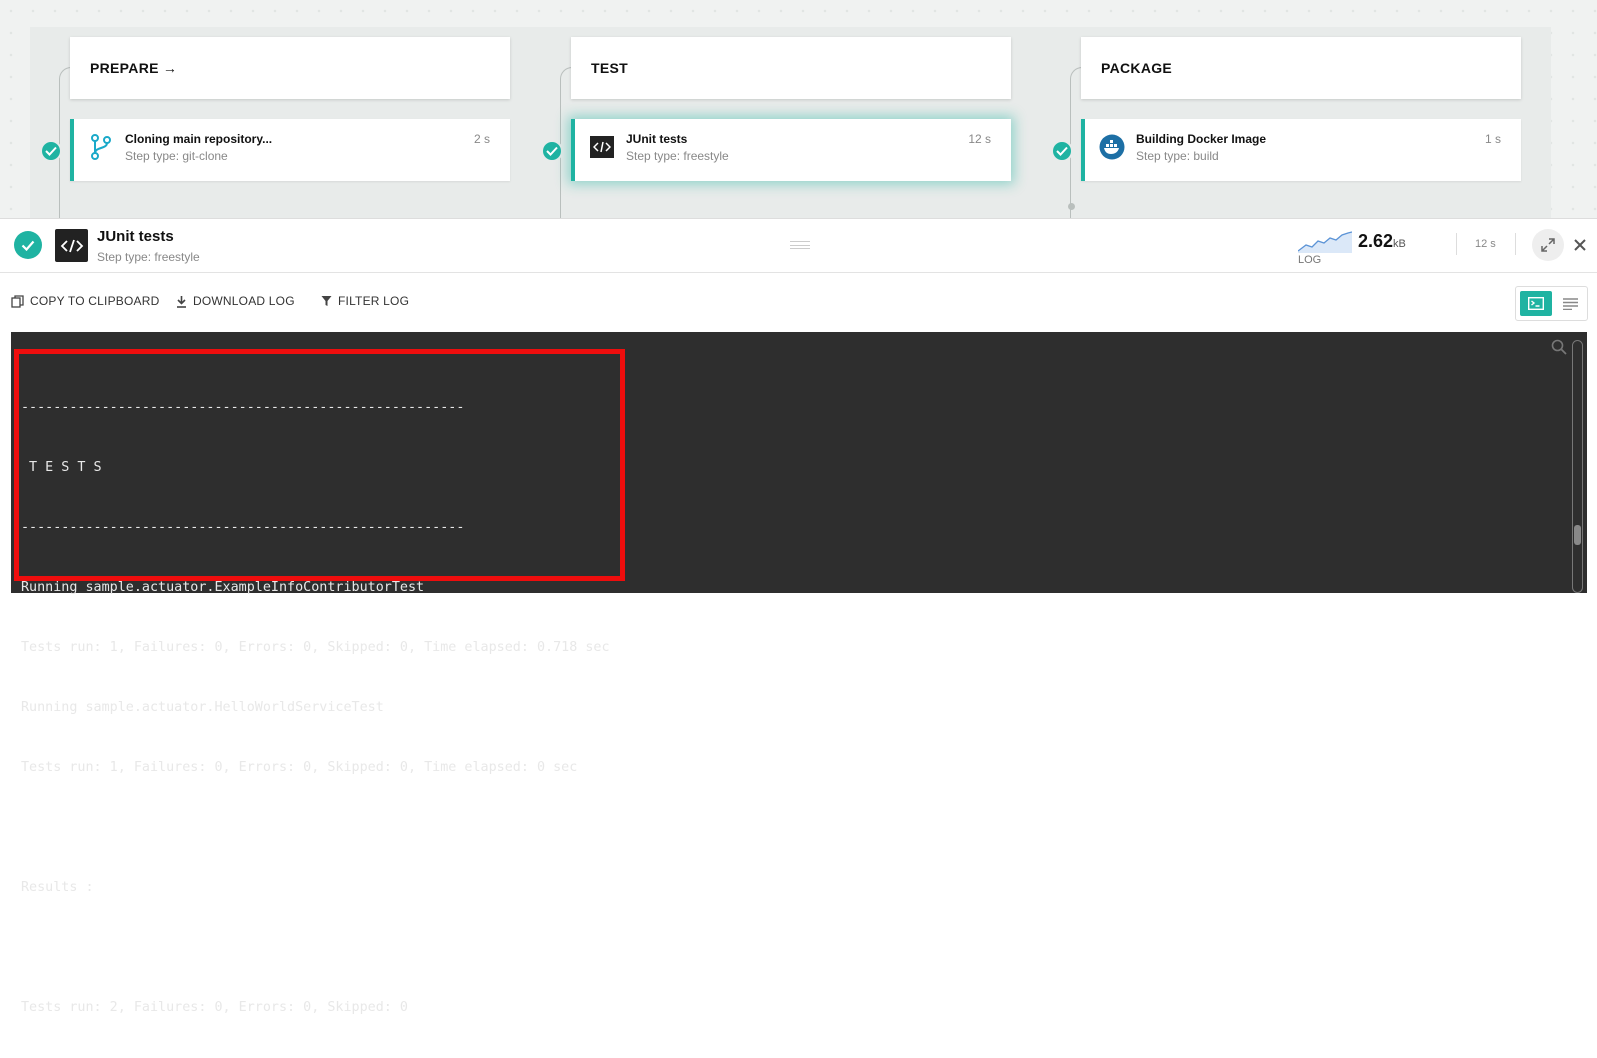 The height and width of the screenshot is (1058, 1597). What do you see at coordinates (481, 139) in the screenshot?
I see `step-duration: 2 s` at bounding box center [481, 139].